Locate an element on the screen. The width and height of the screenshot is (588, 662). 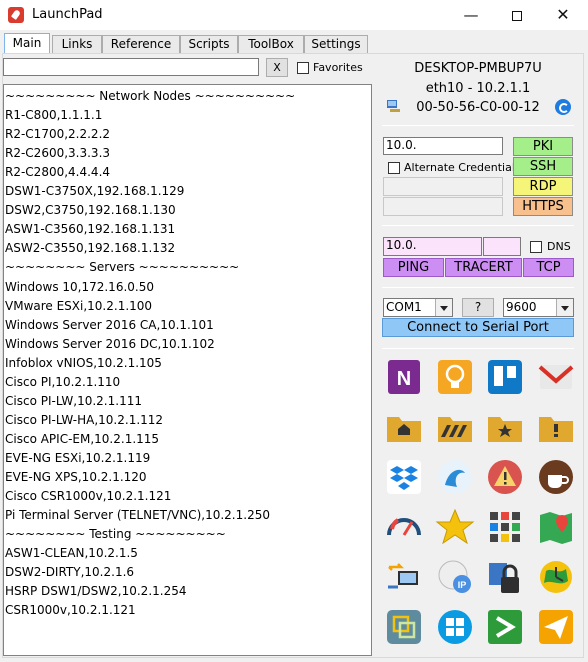
grid-apps-icon is located at coordinates (505, 527).